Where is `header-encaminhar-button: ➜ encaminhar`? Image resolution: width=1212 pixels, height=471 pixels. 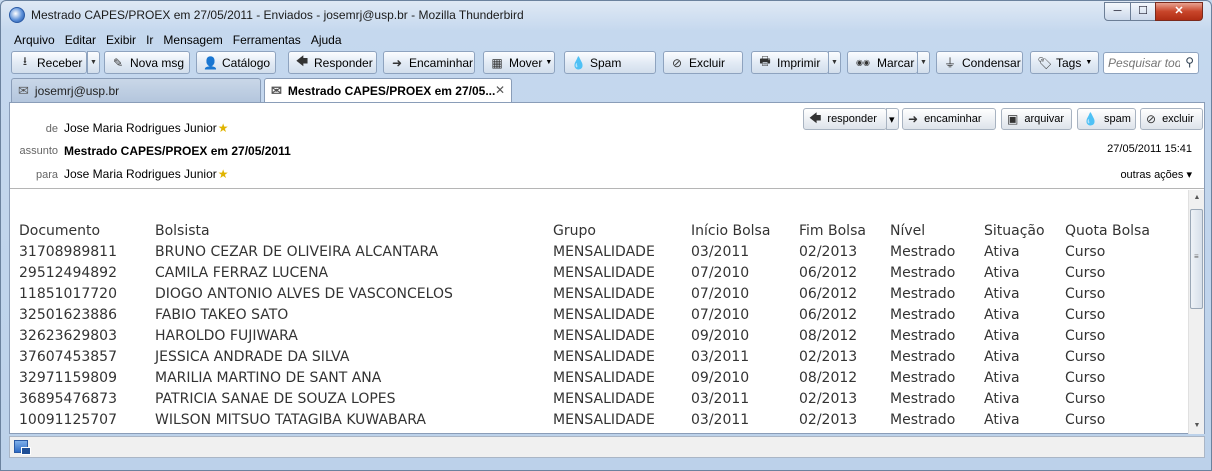 header-encaminhar-button: ➜ encaminhar is located at coordinates (949, 119).